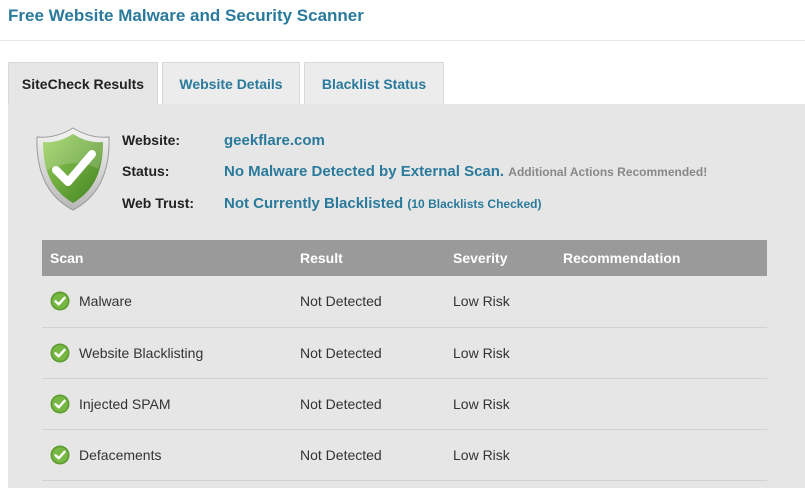 The width and height of the screenshot is (805, 488). Describe the element at coordinates (313, 203) in the screenshot. I see `web-trust-text: Not Currently Blacklisted` at that location.